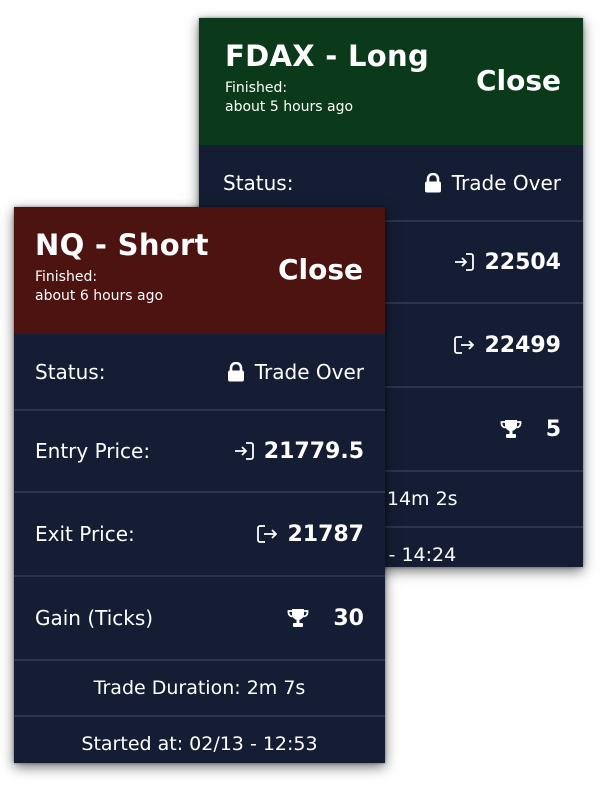 The image size is (600, 800). I want to click on entry-price-group: 22504, so click(507, 262).